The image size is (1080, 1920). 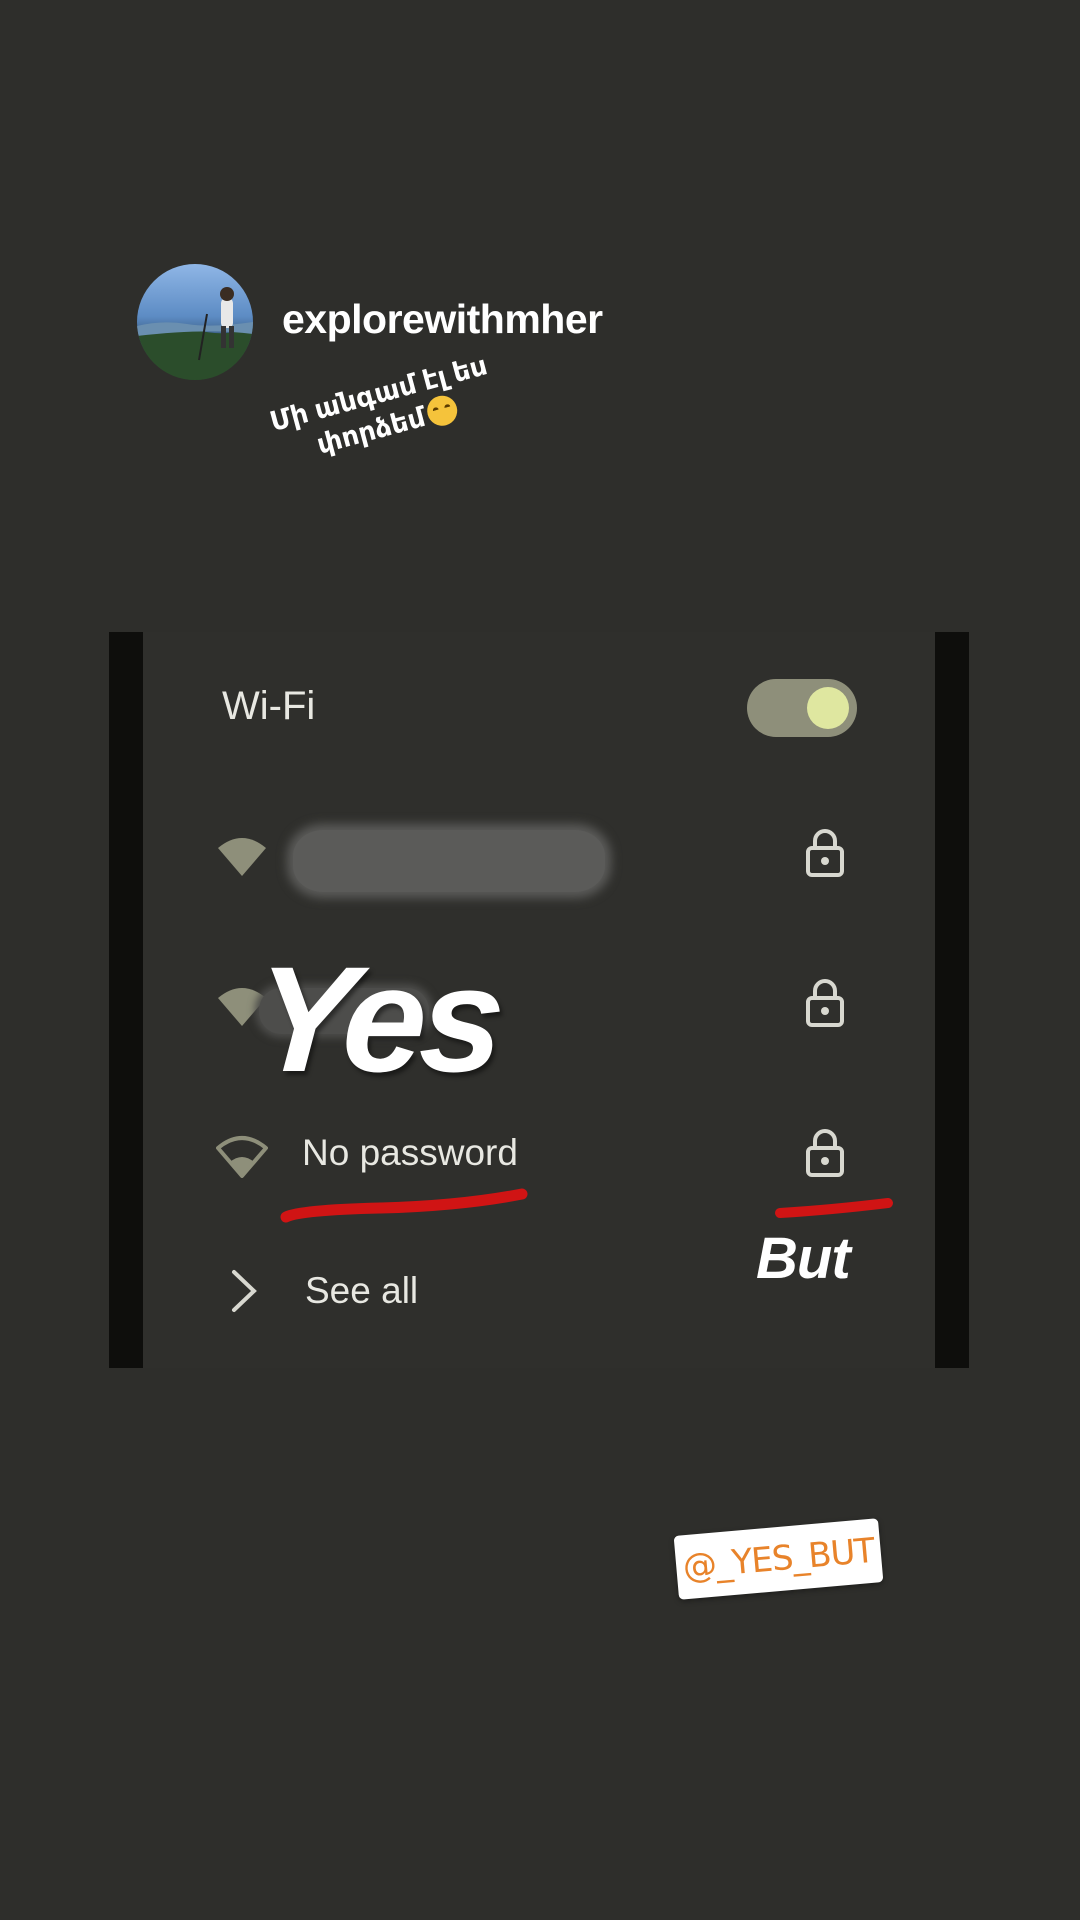 I want to click on marker-annotations, so click(x=586, y=1205).